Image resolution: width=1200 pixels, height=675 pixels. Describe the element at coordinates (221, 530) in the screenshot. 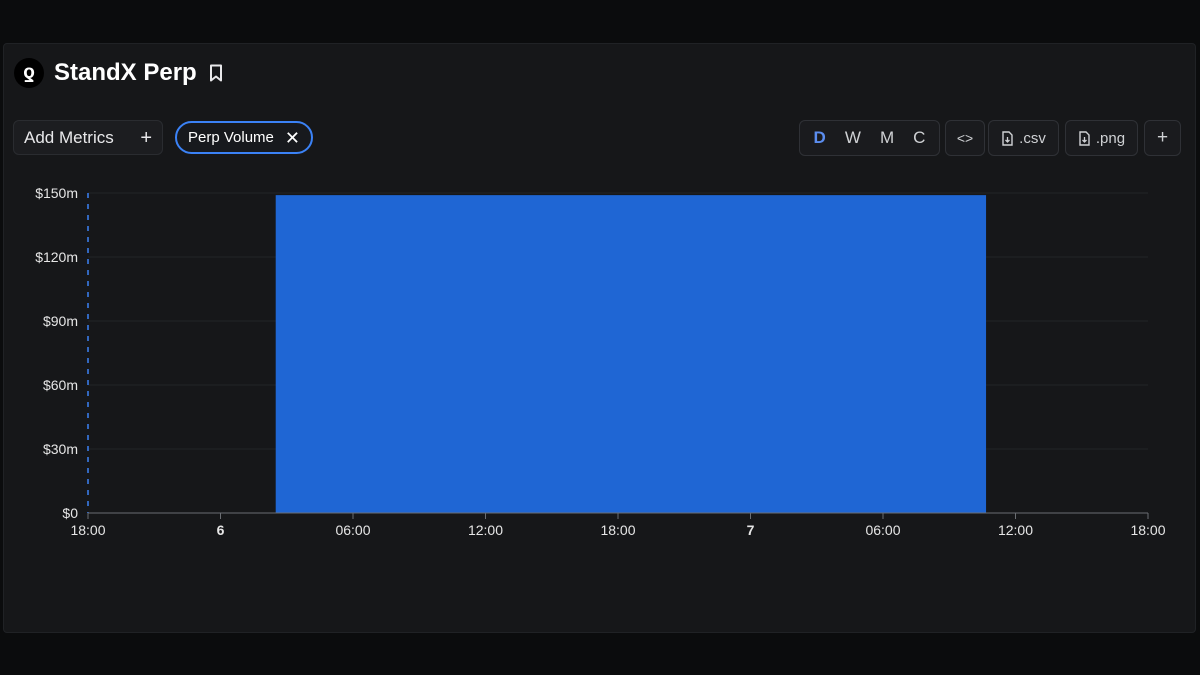

I see `x-tick-label: 6` at that location.